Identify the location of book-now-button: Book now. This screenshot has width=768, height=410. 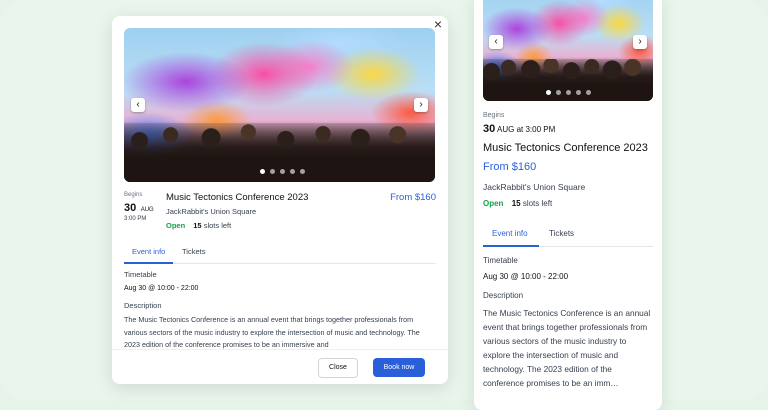
(399, 367).